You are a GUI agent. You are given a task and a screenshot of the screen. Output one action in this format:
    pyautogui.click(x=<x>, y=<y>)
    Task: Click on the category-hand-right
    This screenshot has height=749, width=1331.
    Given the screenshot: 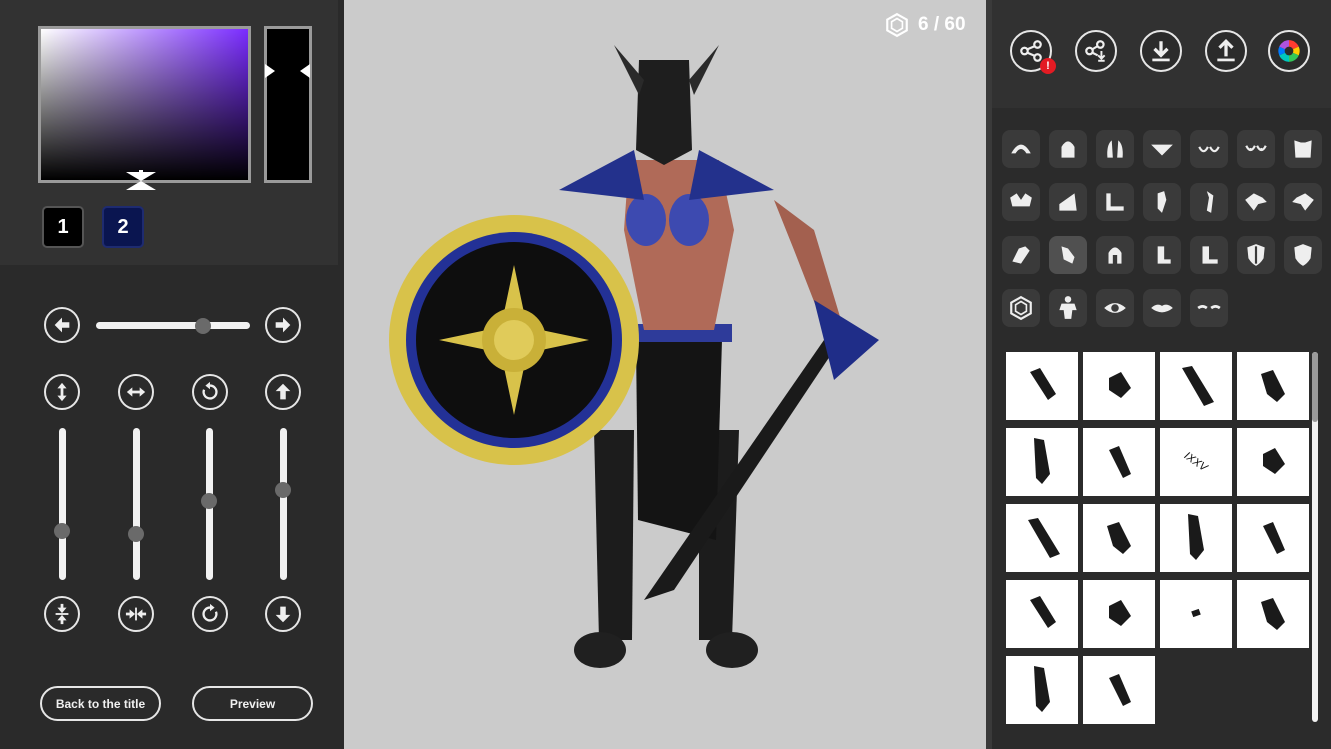 What is the action you would take?
    pyautogui.click(x=1303, y=202)
    